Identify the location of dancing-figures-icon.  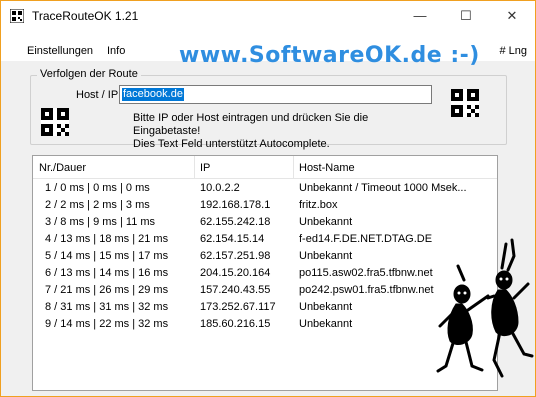
(485, 308).